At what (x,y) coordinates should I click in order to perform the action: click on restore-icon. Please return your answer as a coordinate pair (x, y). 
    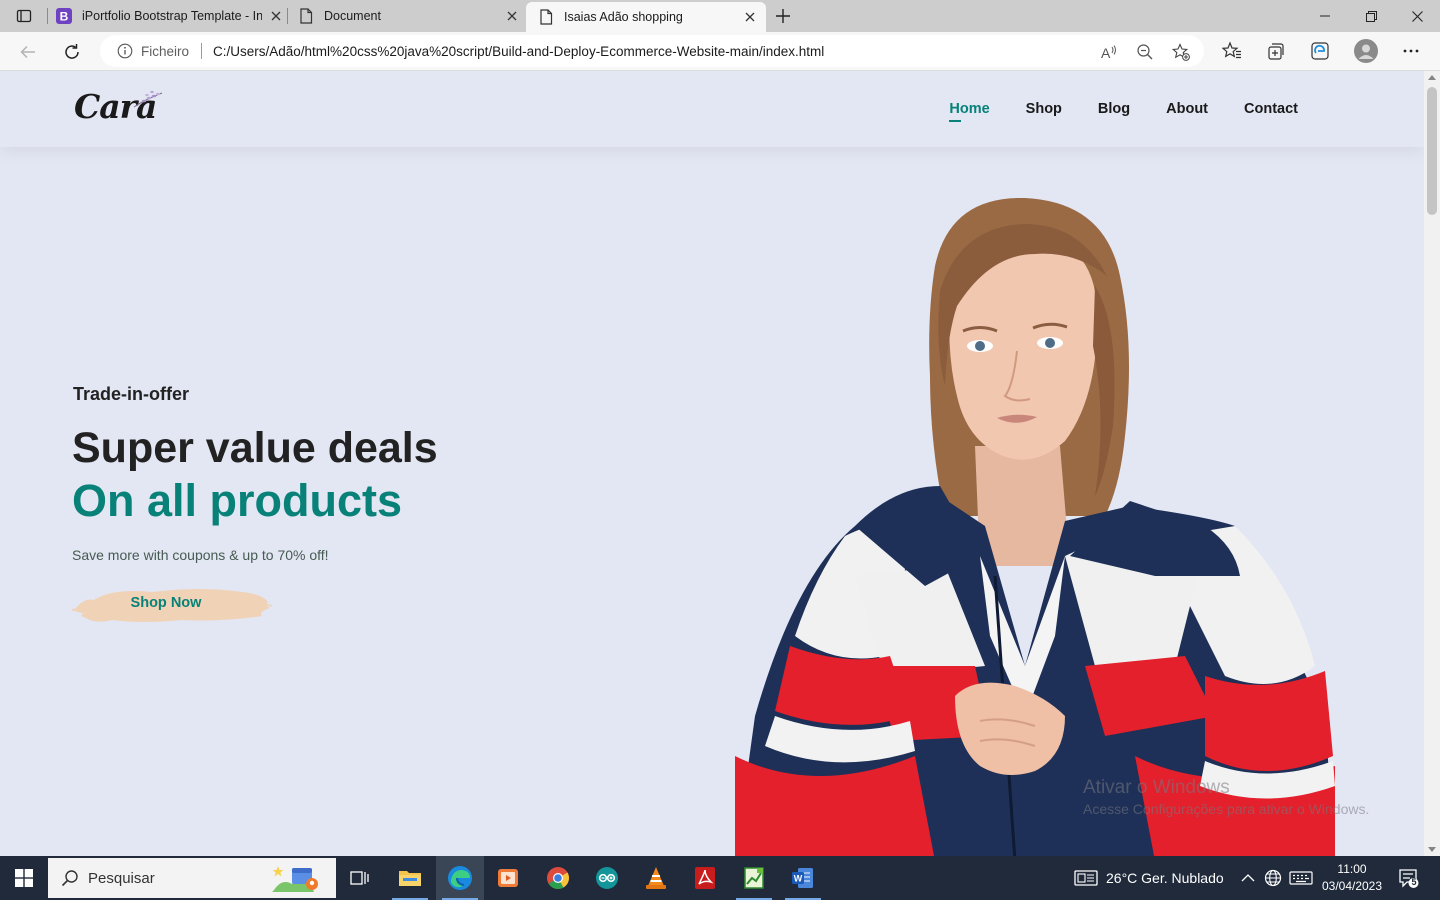
    Looking at the image, I should click on (1371, 16).